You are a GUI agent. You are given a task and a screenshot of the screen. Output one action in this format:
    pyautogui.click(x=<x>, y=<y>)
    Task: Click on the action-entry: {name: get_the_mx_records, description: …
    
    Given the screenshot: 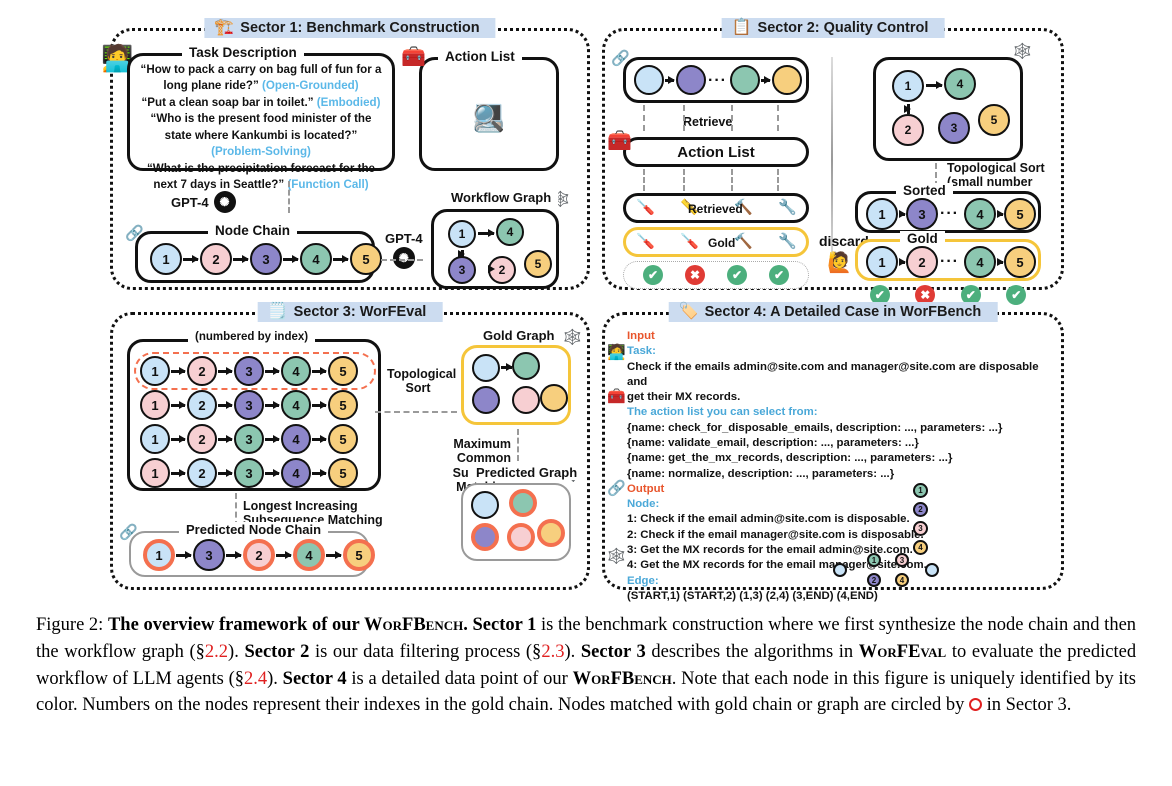 What is the action you would take?
    pyautogui.click(x=790, y=458)
    